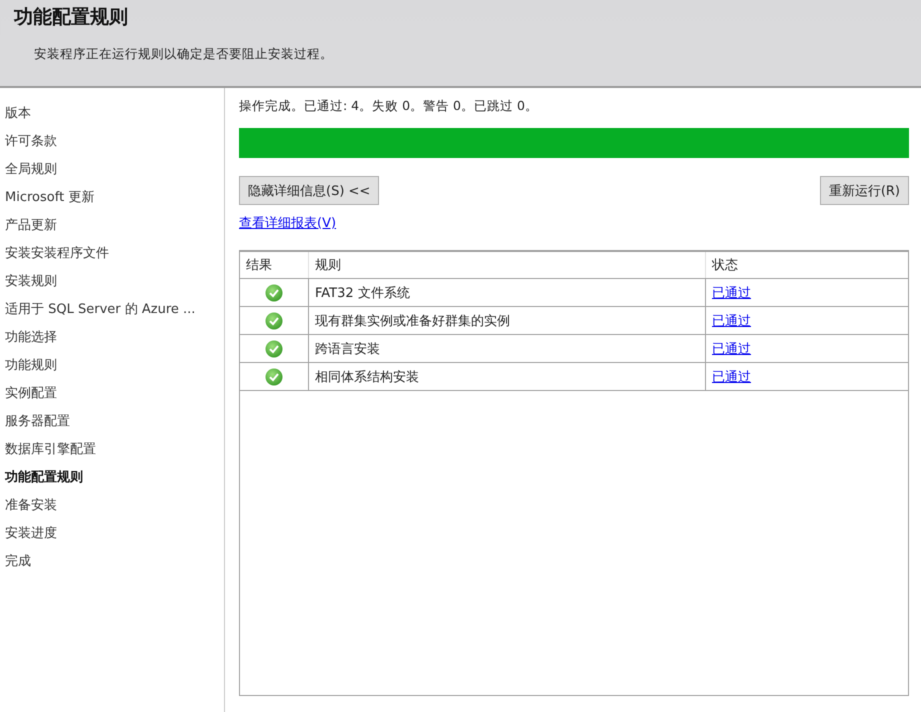 The height and width of the screenshot is (712, 921). What do you see at coordinates (309, 190) in the screenshot?
I see `hide-details-button: 隐藏详细信息(S) <<` at bounding box center [309, 190].